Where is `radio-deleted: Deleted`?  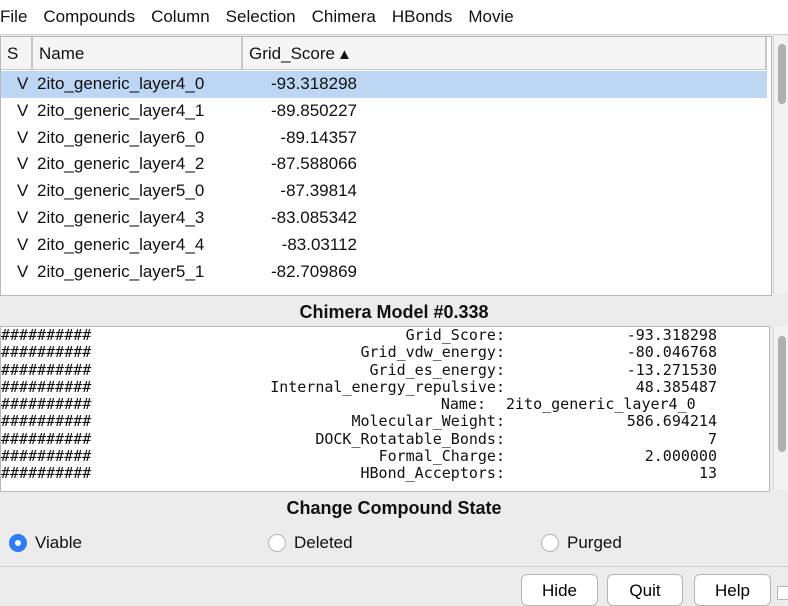 radio-deleted: Deleted is located at coordinates (310, 543).